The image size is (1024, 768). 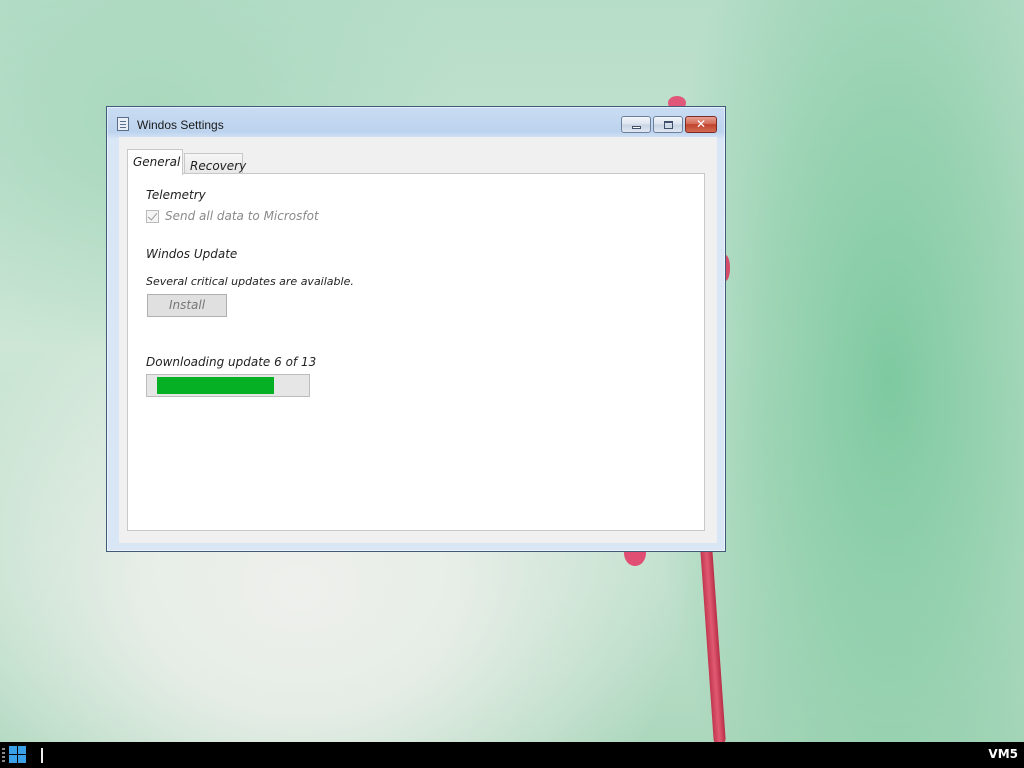 I want to click on download-progress-bar, so click(x=228, y=385).